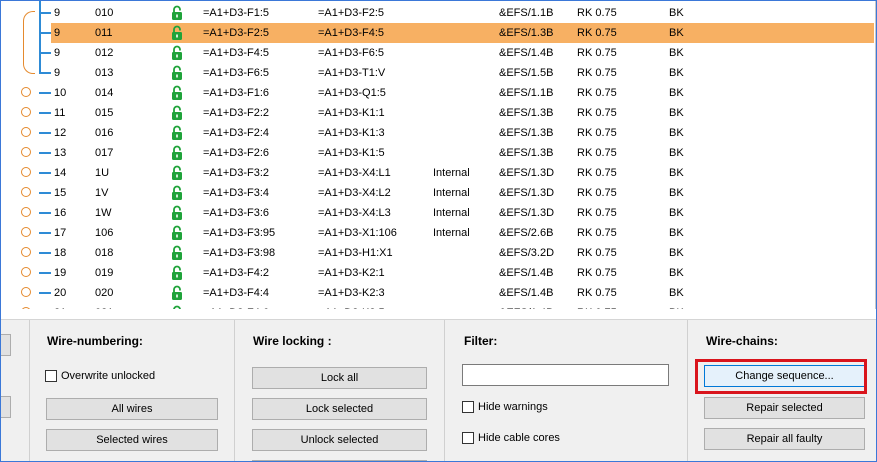  I want to click on wire-chain-number: 11, so click(60, 113).